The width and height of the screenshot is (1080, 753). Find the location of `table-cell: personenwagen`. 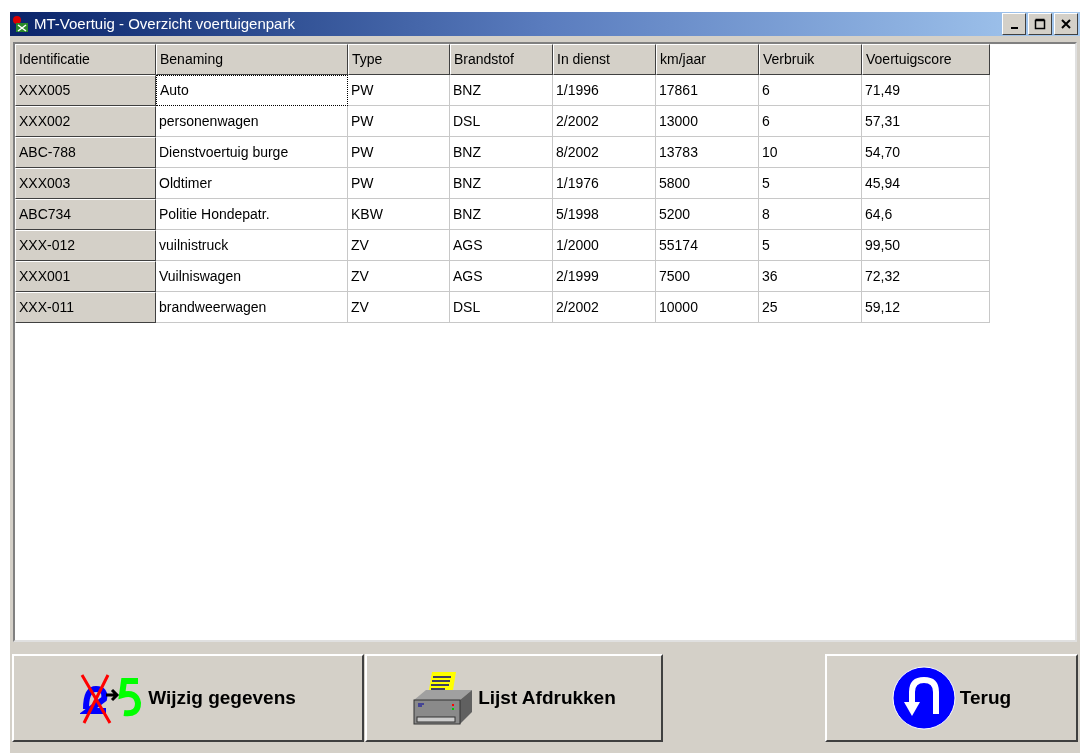

table-cell: personenwagen is located at coordinates (252, 121).